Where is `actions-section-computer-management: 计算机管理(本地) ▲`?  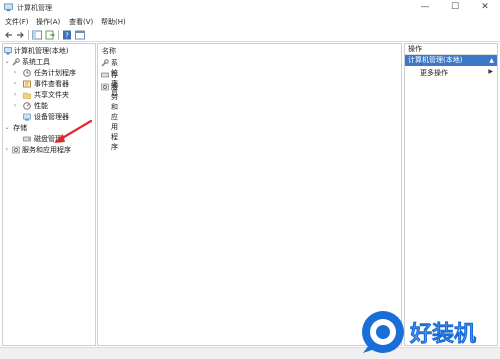
actions-section-computer-management: 计算机管理(本地) ▲ is located at coordinates (451, 60).